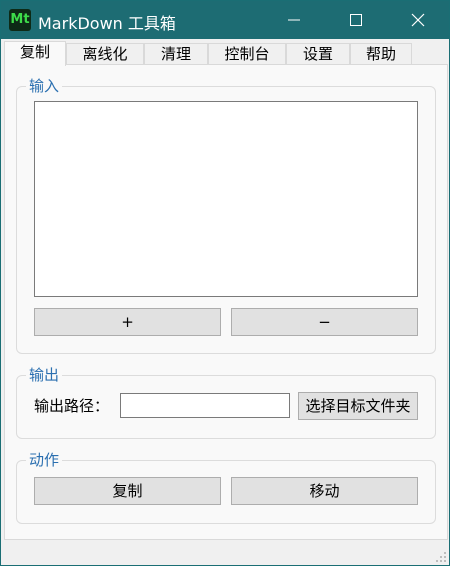  I want to click on action-group-legend: 动作, so click(44, 460).